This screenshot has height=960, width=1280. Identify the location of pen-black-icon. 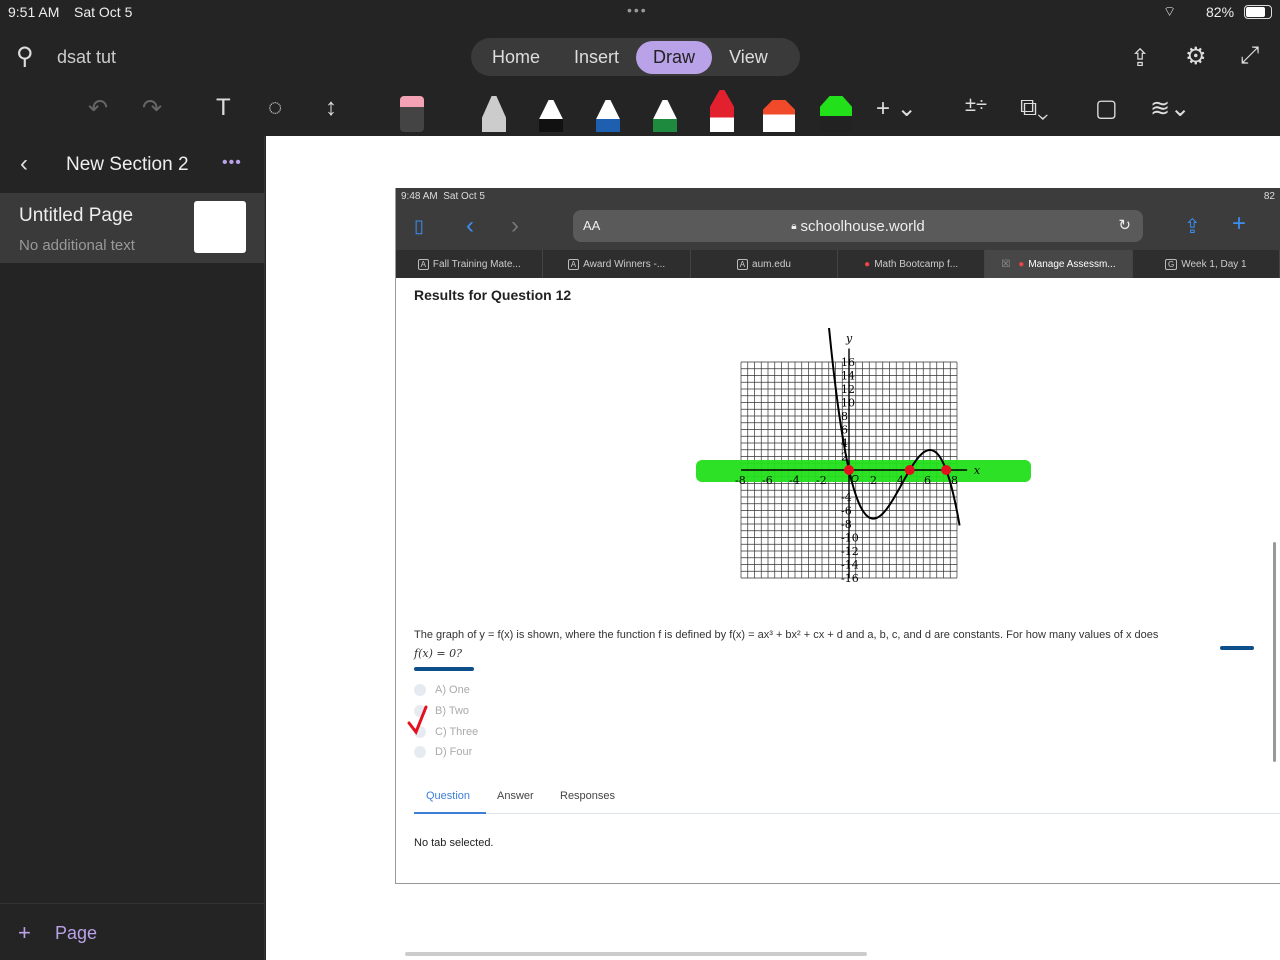
(551, 116).